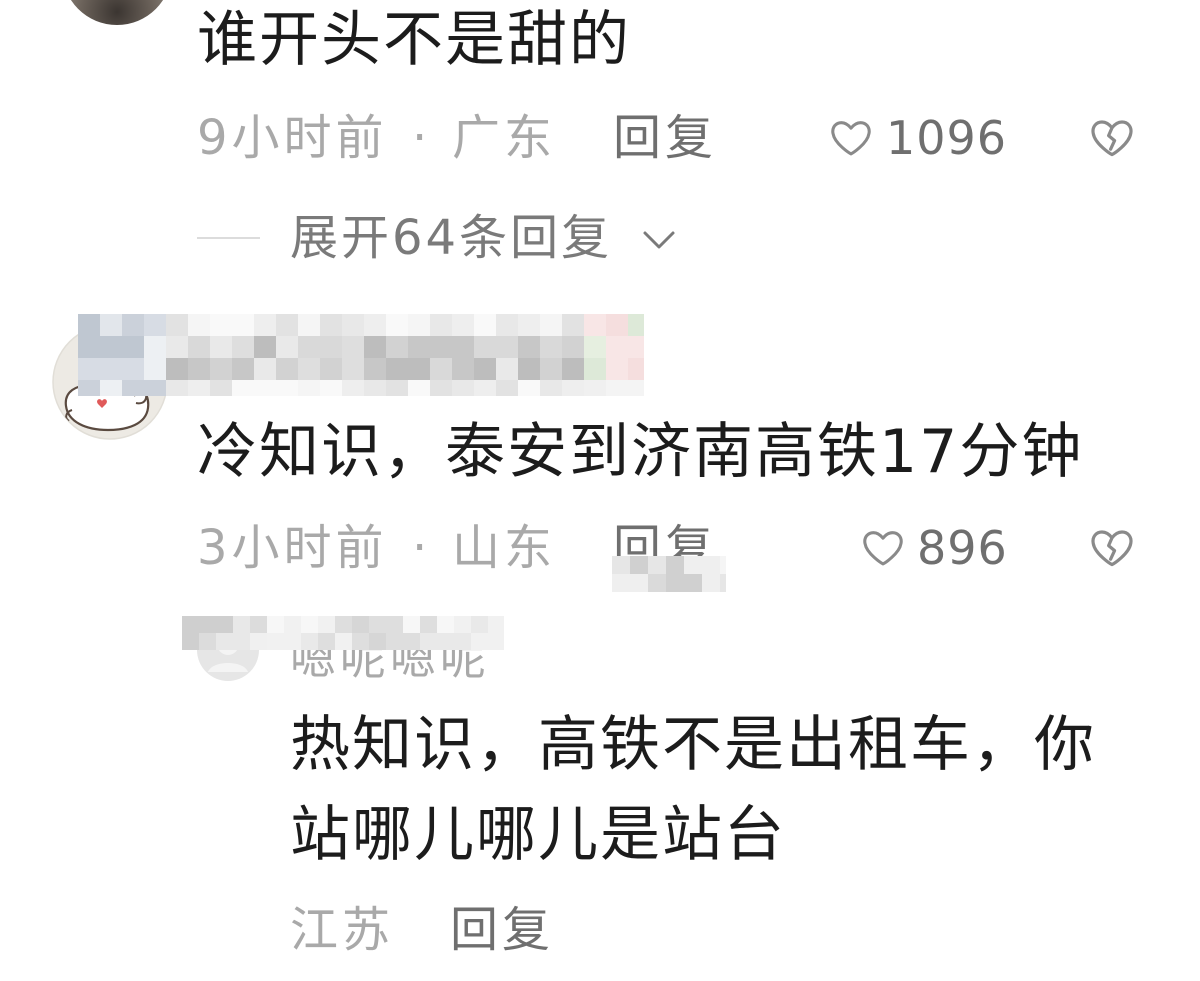 The height and width of the screenshot is (981, 1200). I want to click on comment-meta-row: 3小时前 · 山东 回复 896, so click(600, 548).